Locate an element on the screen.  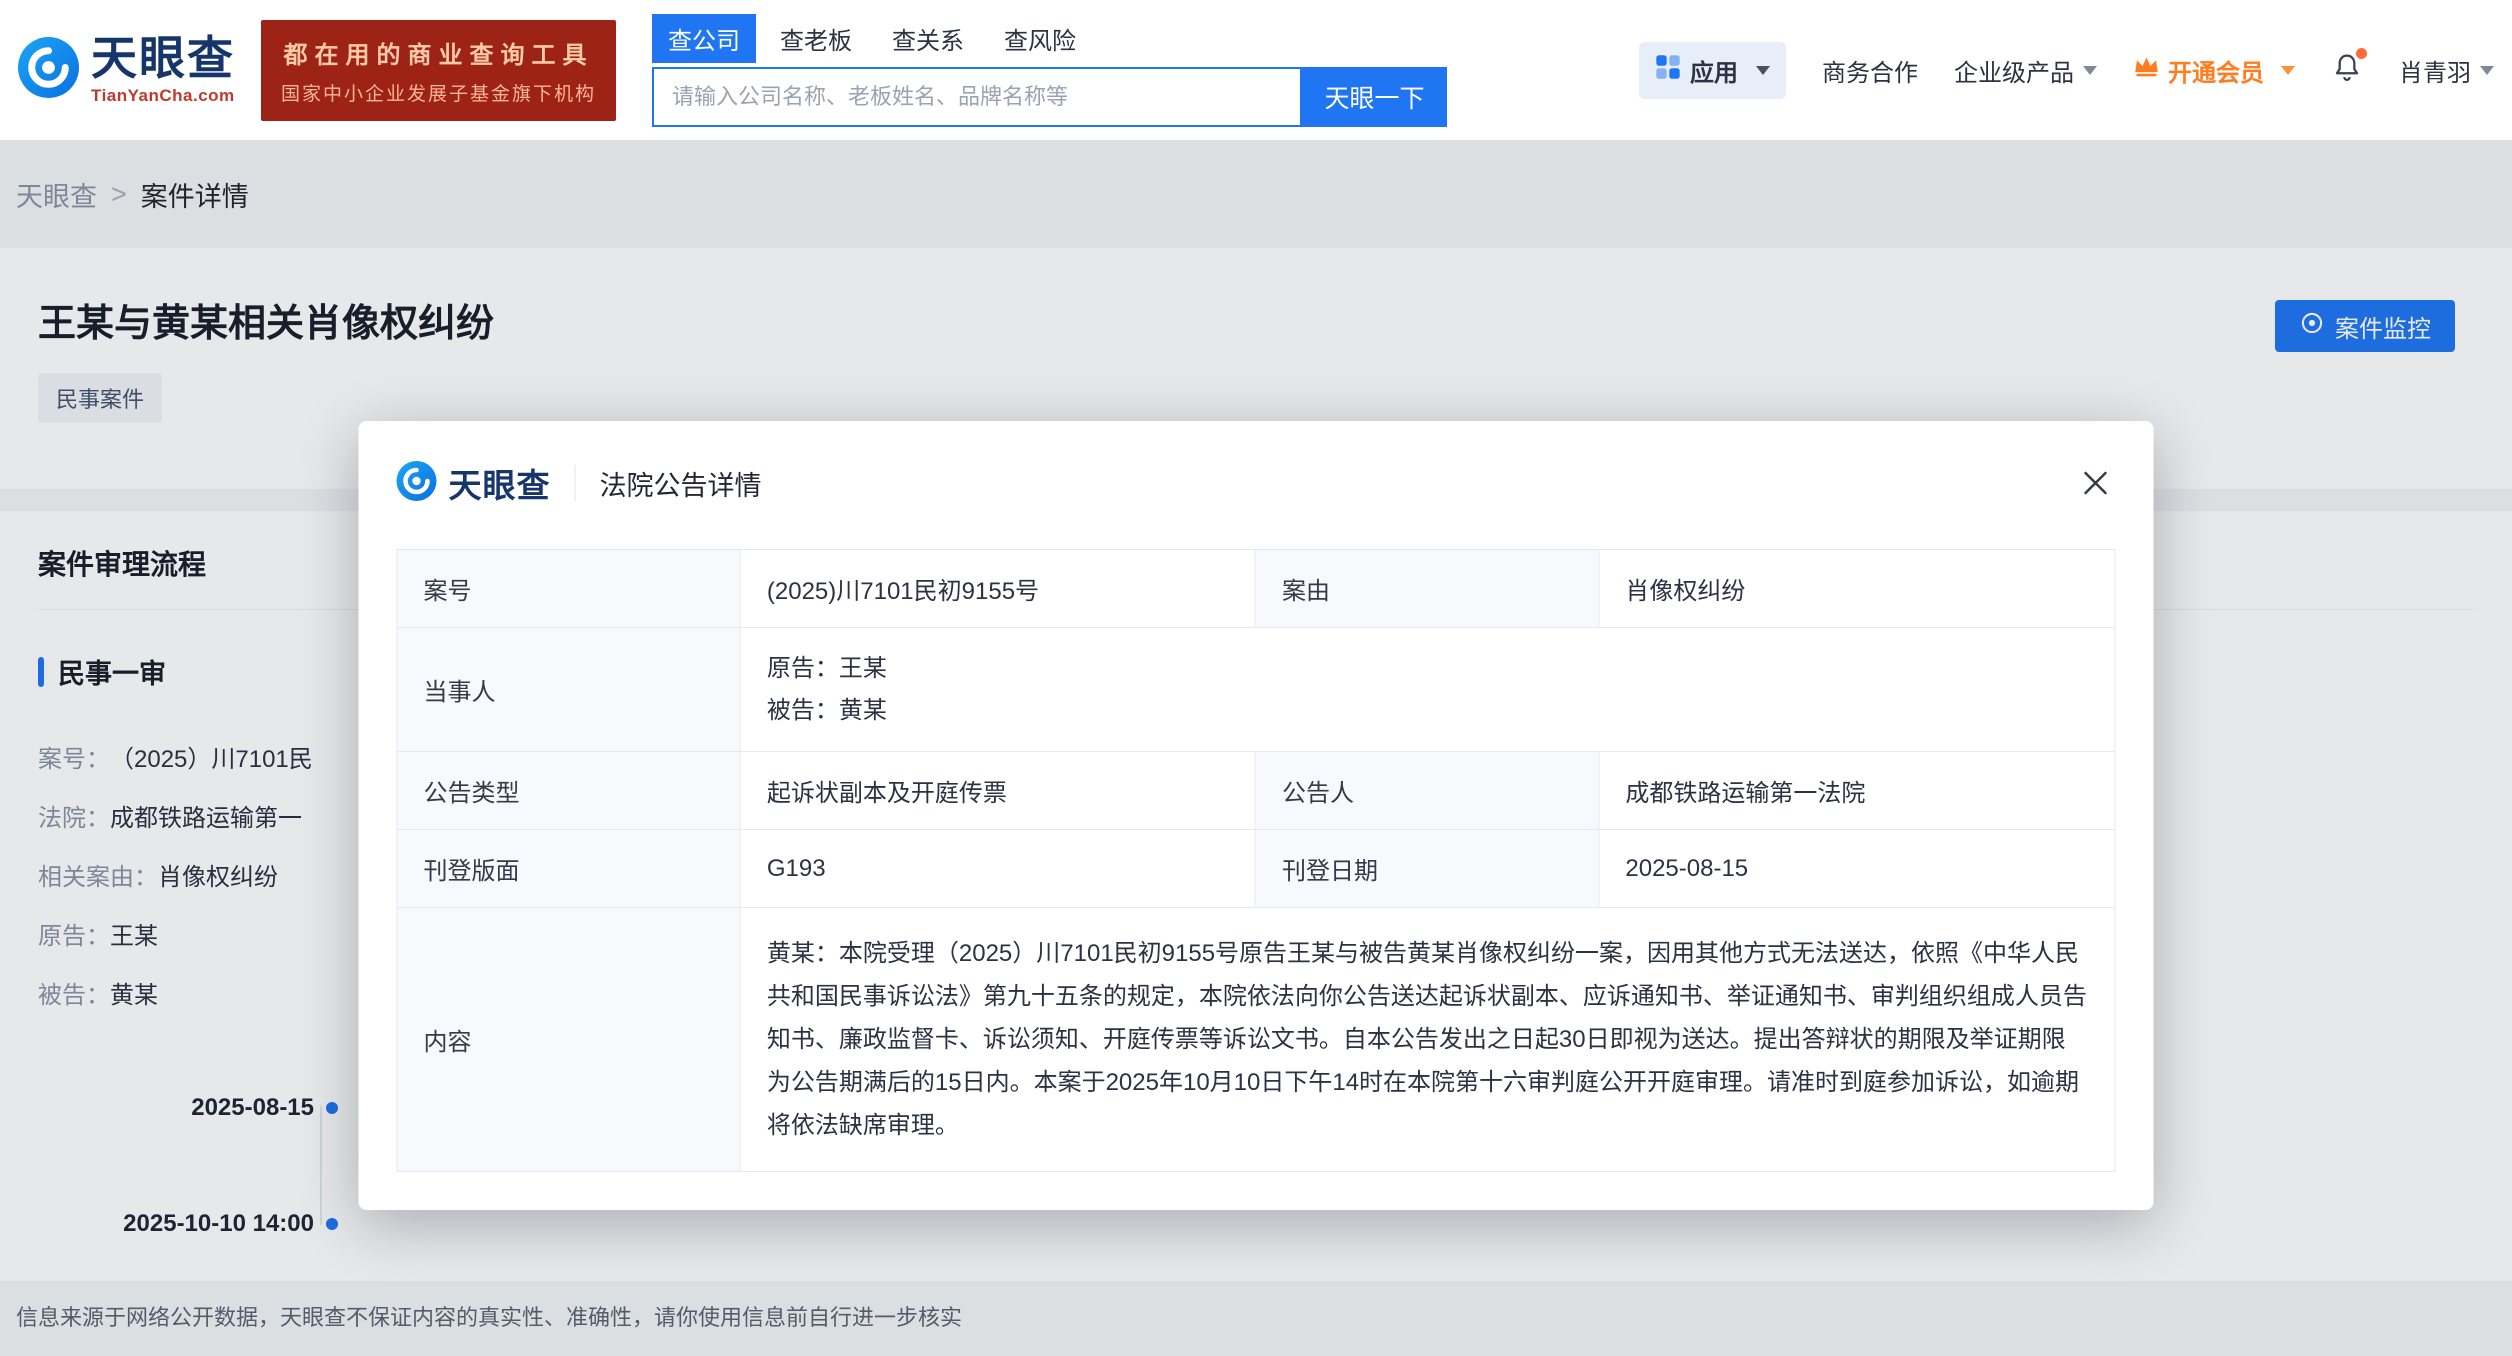
close-icon is located at coordinates (2095, 483).